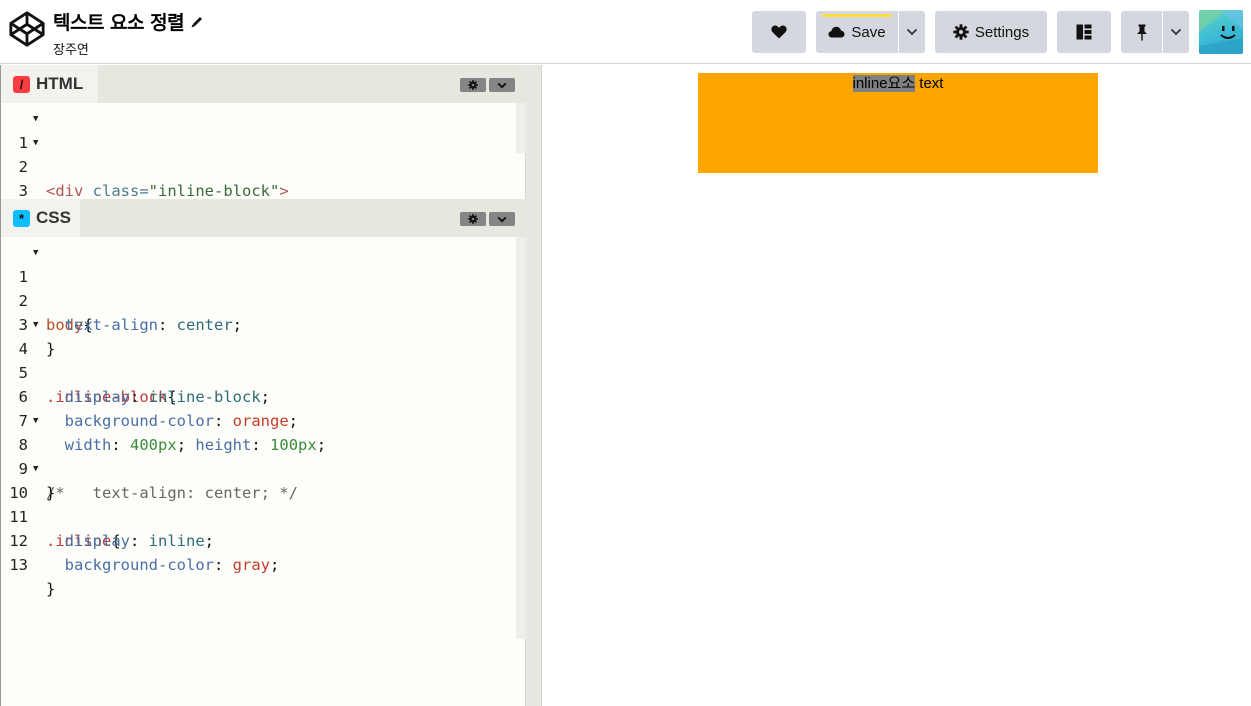 Image resolution: width=1251 pixels, height=706 pixels. What do you see at coordinates (836, 32) in the screenshot?
I see `cloud-icon` at bounding box center [836, 32].